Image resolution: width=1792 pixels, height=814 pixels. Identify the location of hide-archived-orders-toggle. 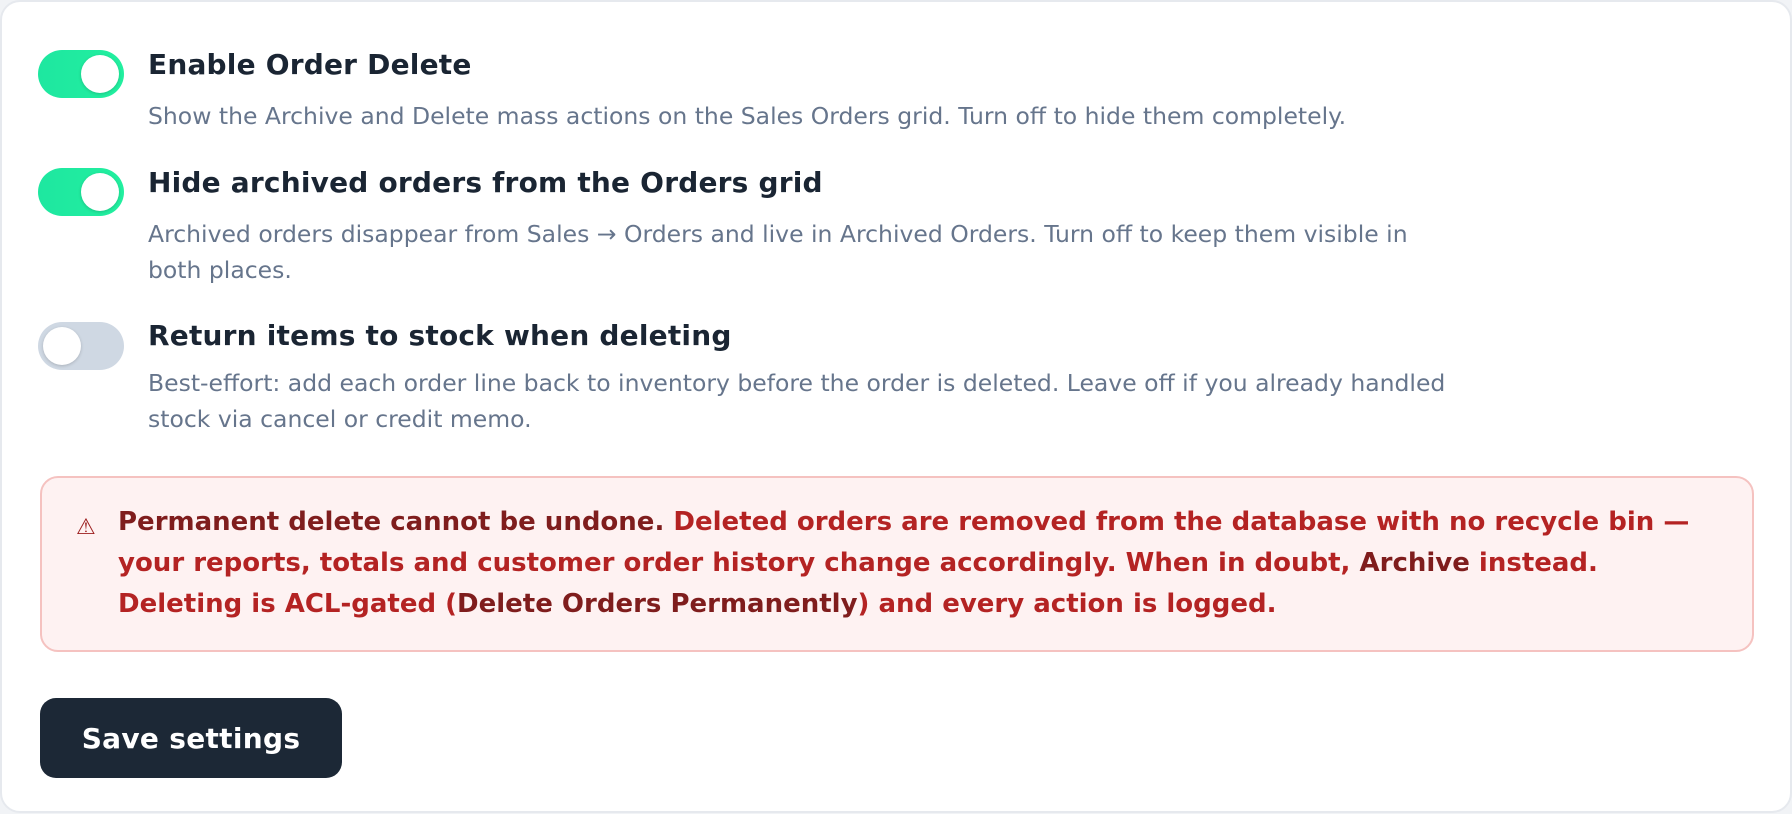
(81, 192).